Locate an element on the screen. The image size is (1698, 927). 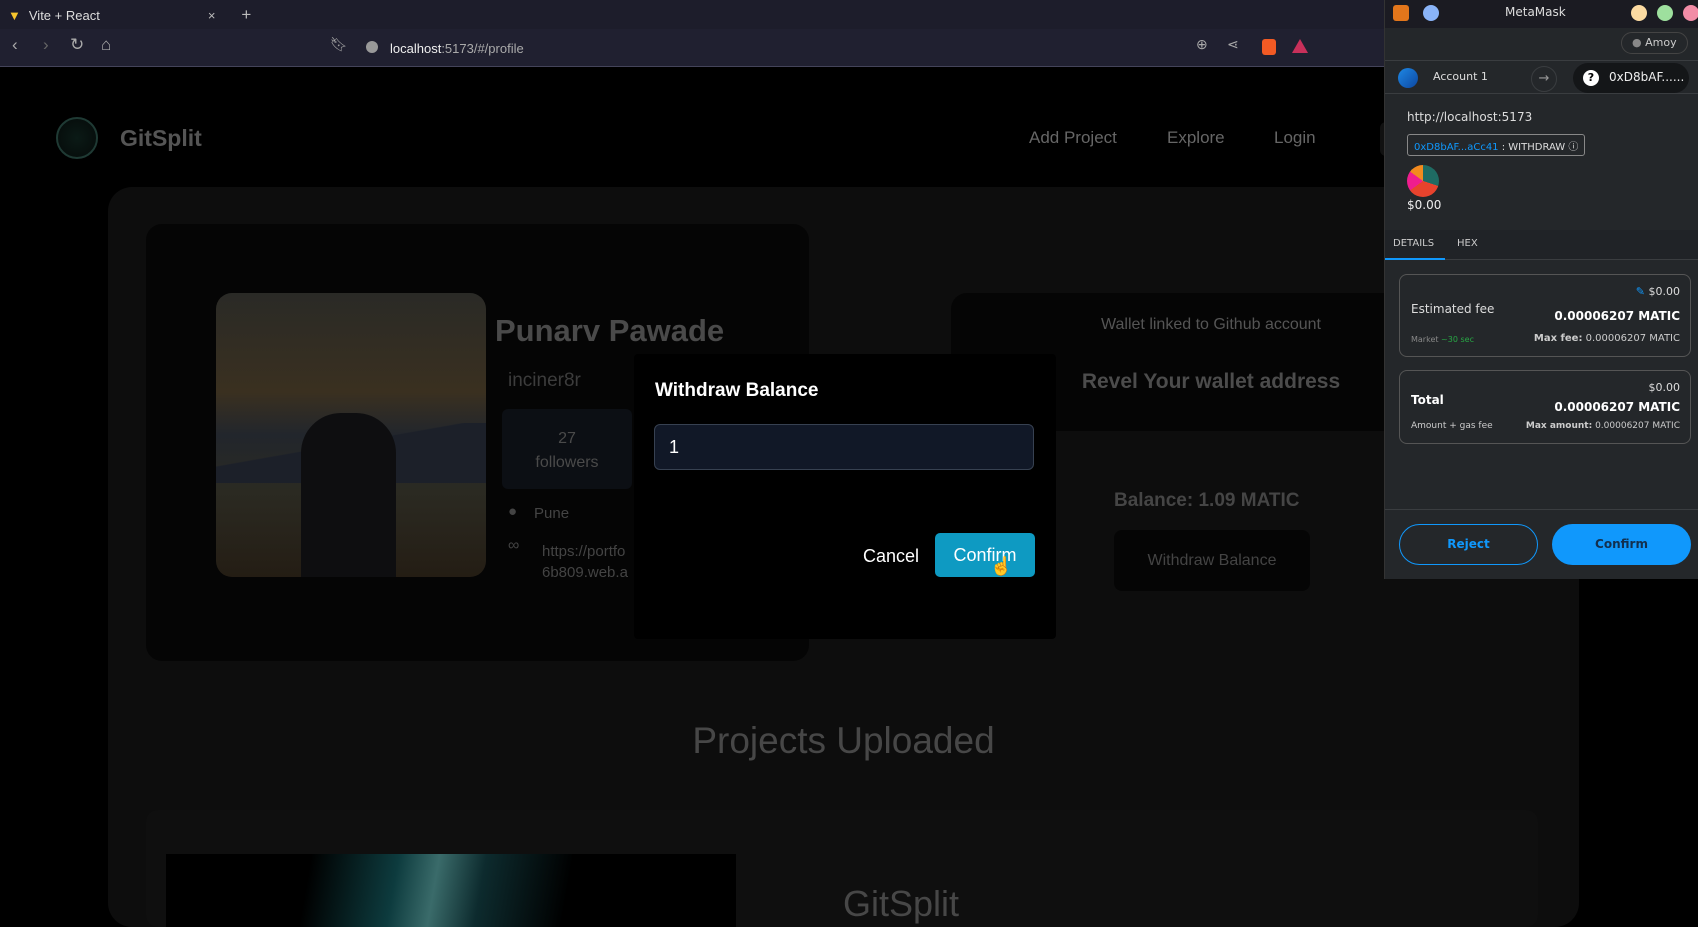
transaction-value: $0.00 is located at coordinates (1424, 205).